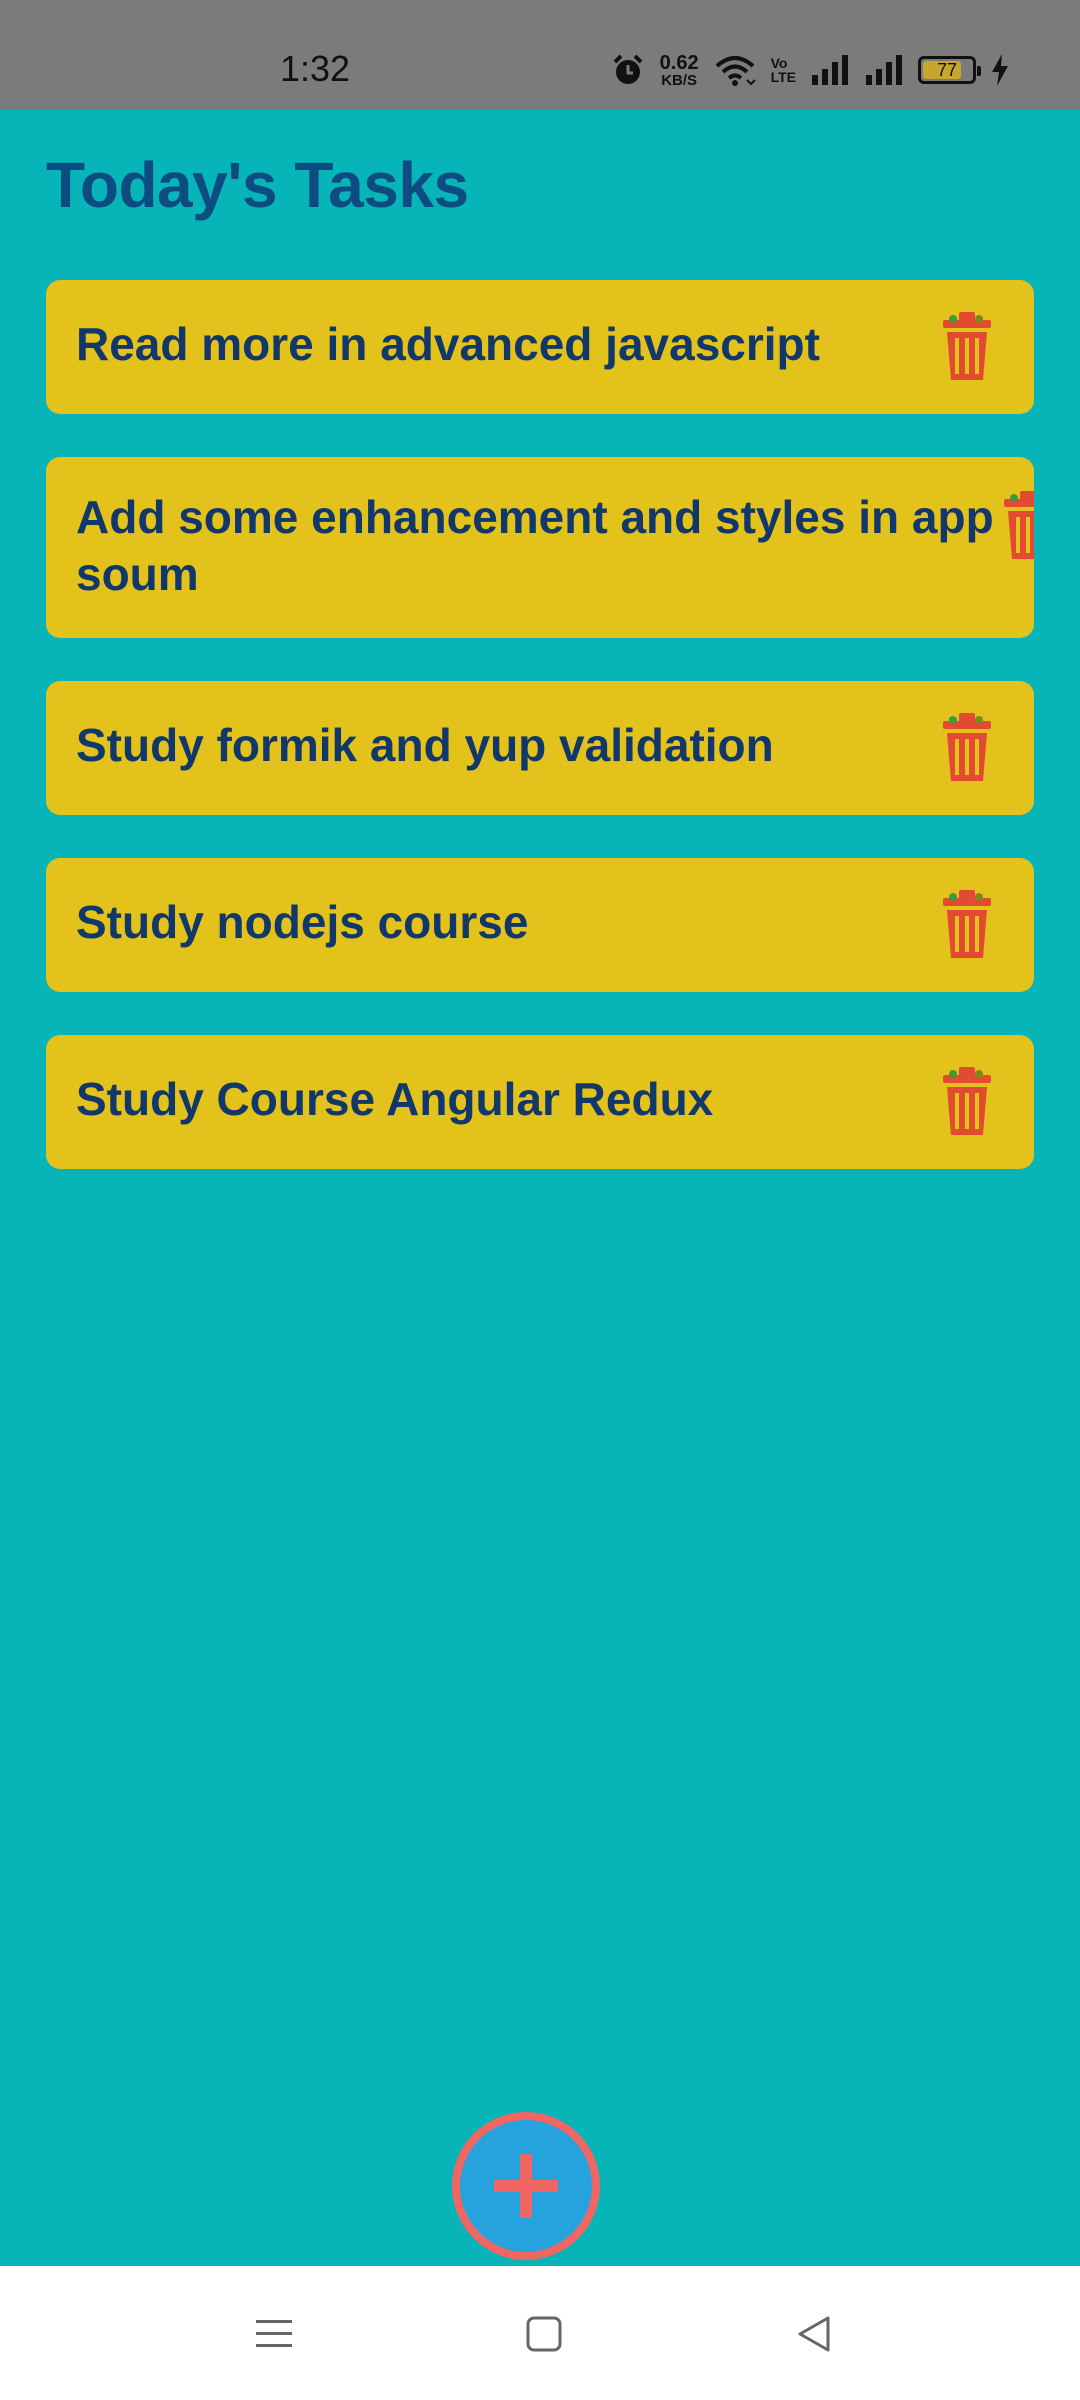  I want to click on menu-icon, so click(274, 2334).